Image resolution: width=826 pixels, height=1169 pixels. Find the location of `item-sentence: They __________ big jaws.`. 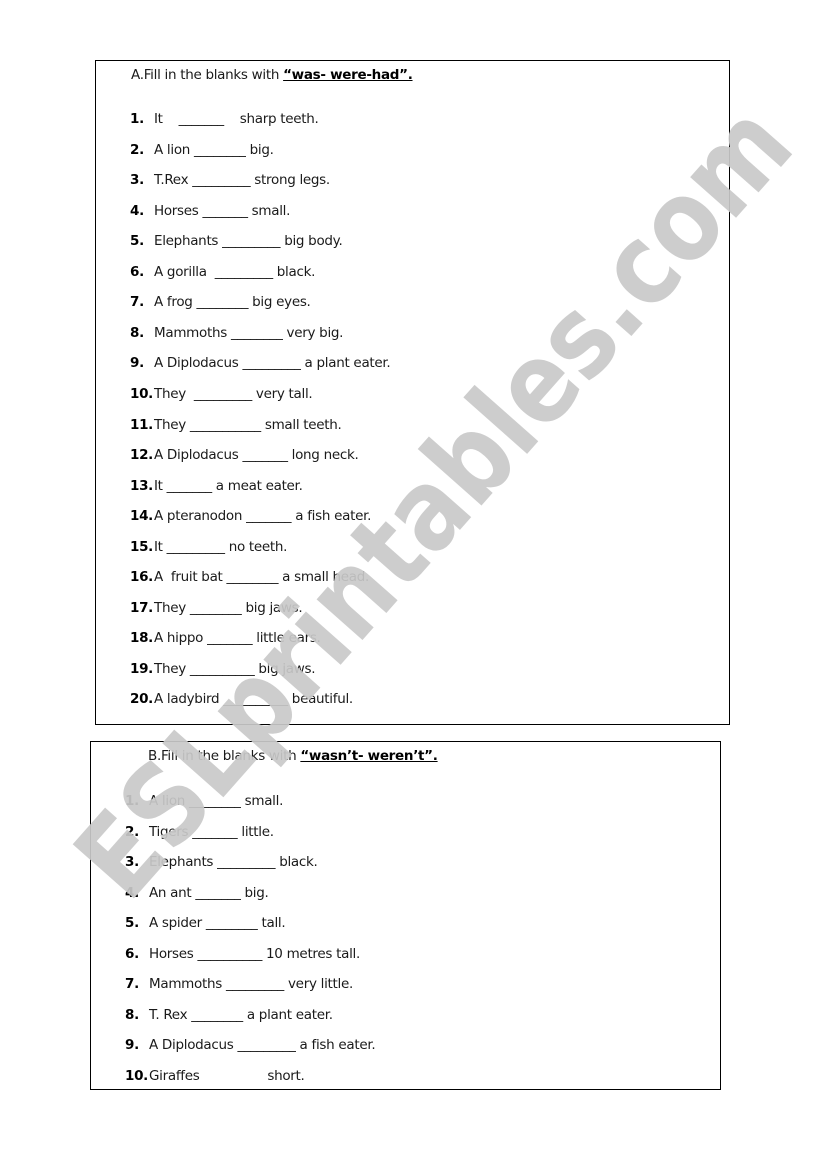

item-sentence: They __________ big jaws. is located at coordinates (235, 668).